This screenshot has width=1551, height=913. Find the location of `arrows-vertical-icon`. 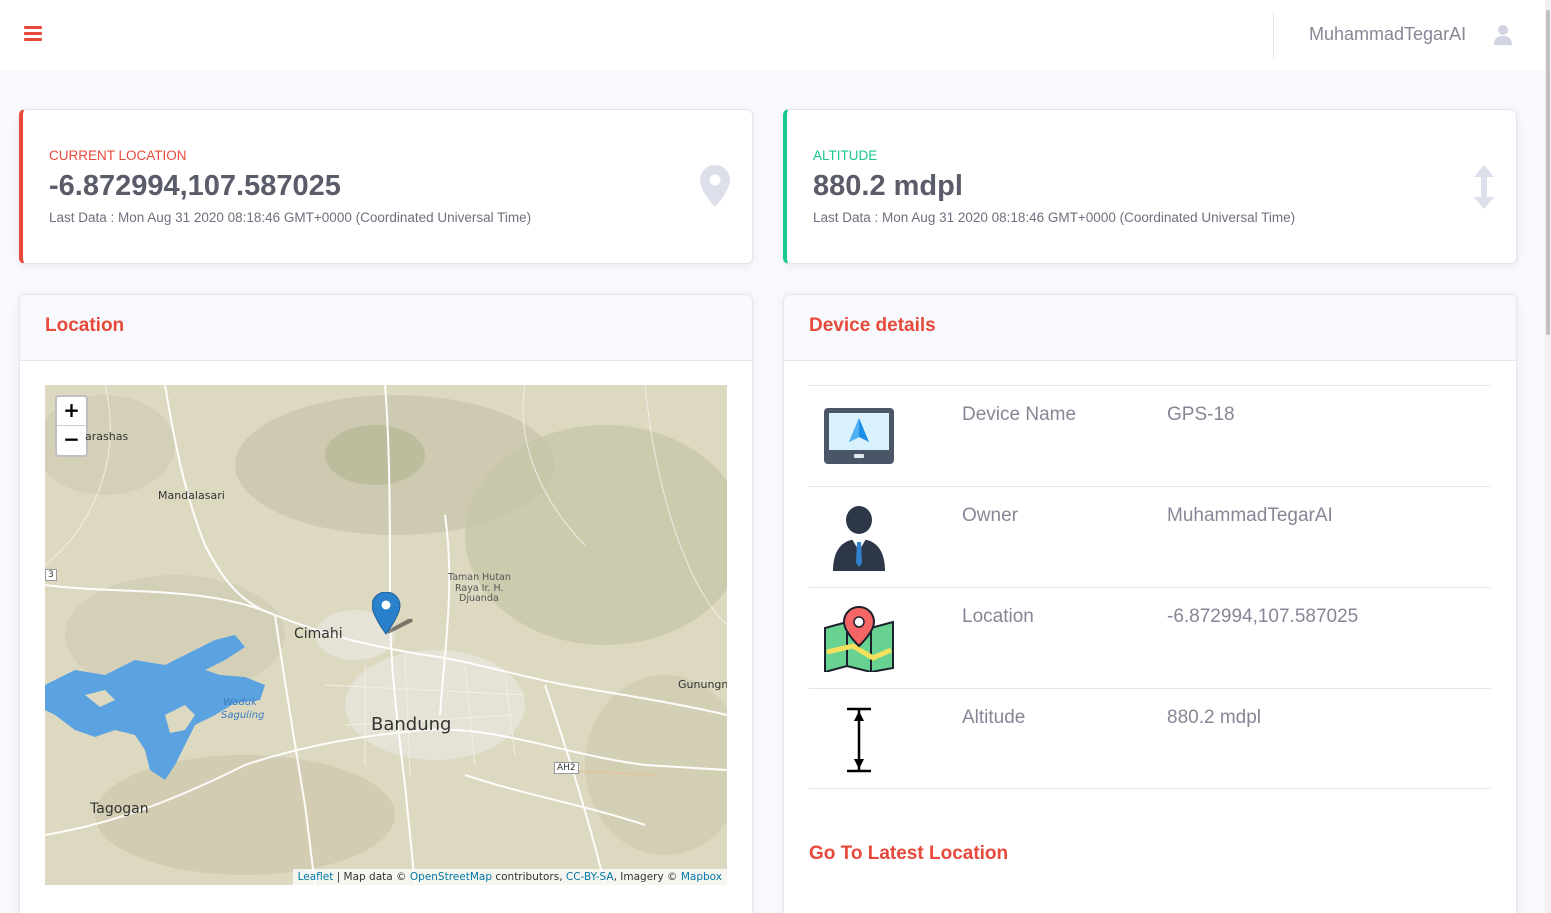

arrows-vertical-icon is located at coordinates (1484, 187).